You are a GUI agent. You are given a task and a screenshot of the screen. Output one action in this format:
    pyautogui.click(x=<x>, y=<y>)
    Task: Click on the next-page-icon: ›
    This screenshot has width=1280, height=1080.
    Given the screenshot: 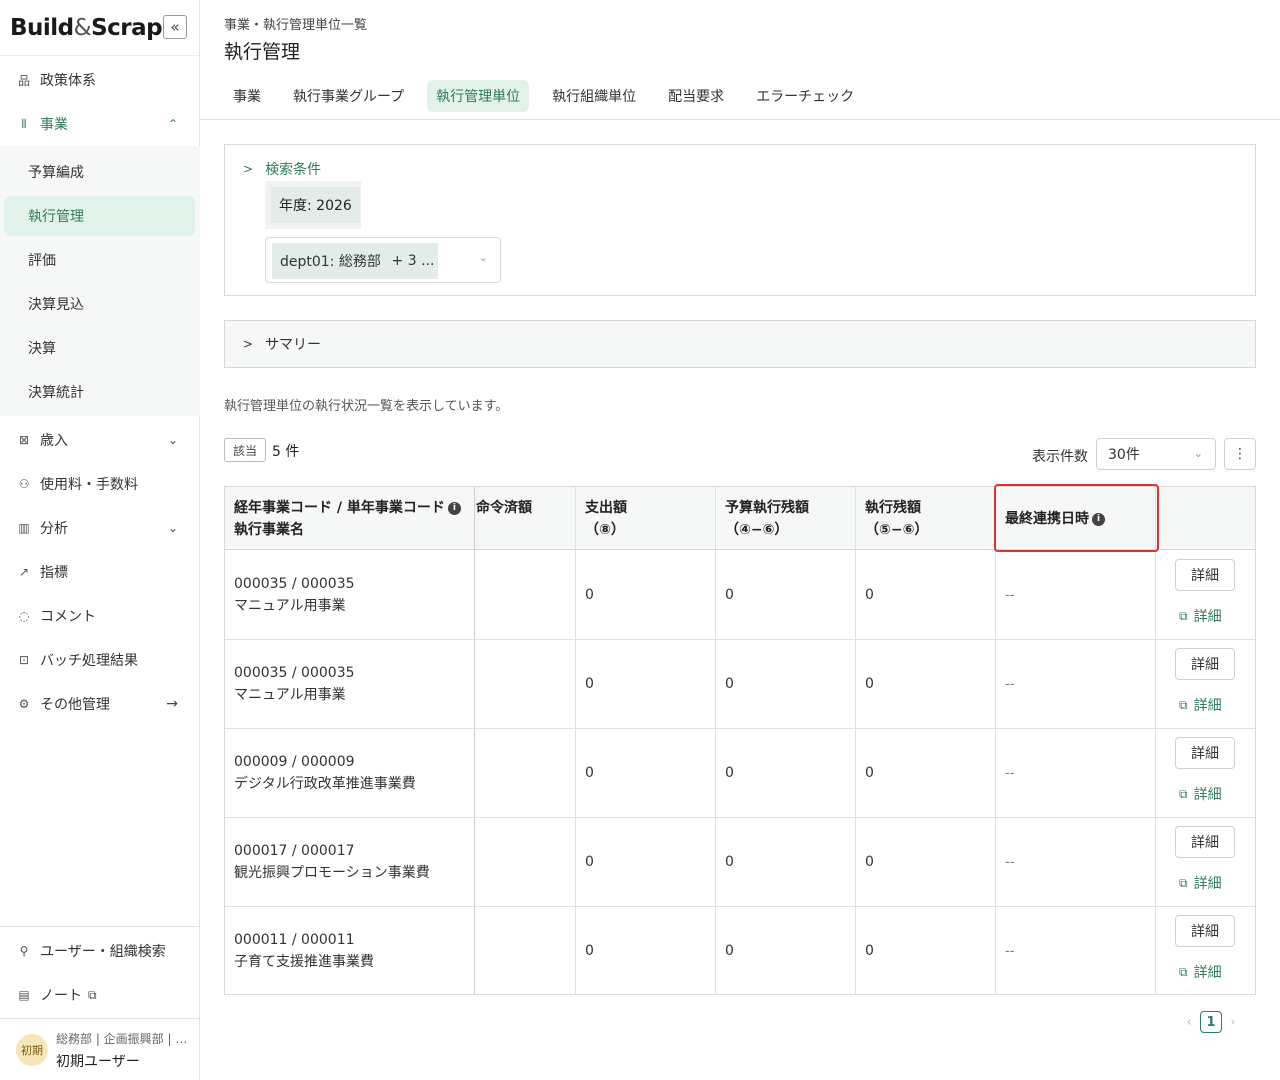 What is the action you would take?
    pyautogui.click(x=1233, y=1022)
    